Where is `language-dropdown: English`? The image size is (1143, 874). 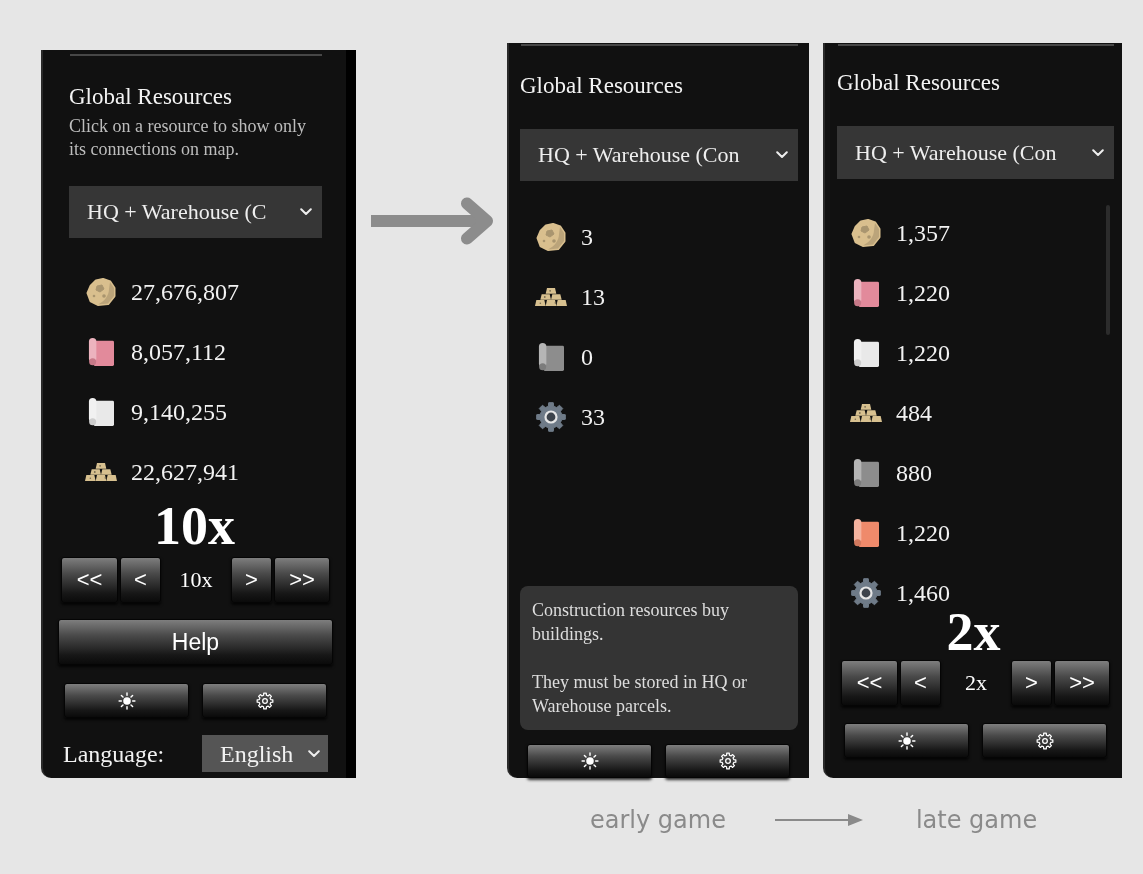
language-dropdown: English is located at coordinates (265, 753).